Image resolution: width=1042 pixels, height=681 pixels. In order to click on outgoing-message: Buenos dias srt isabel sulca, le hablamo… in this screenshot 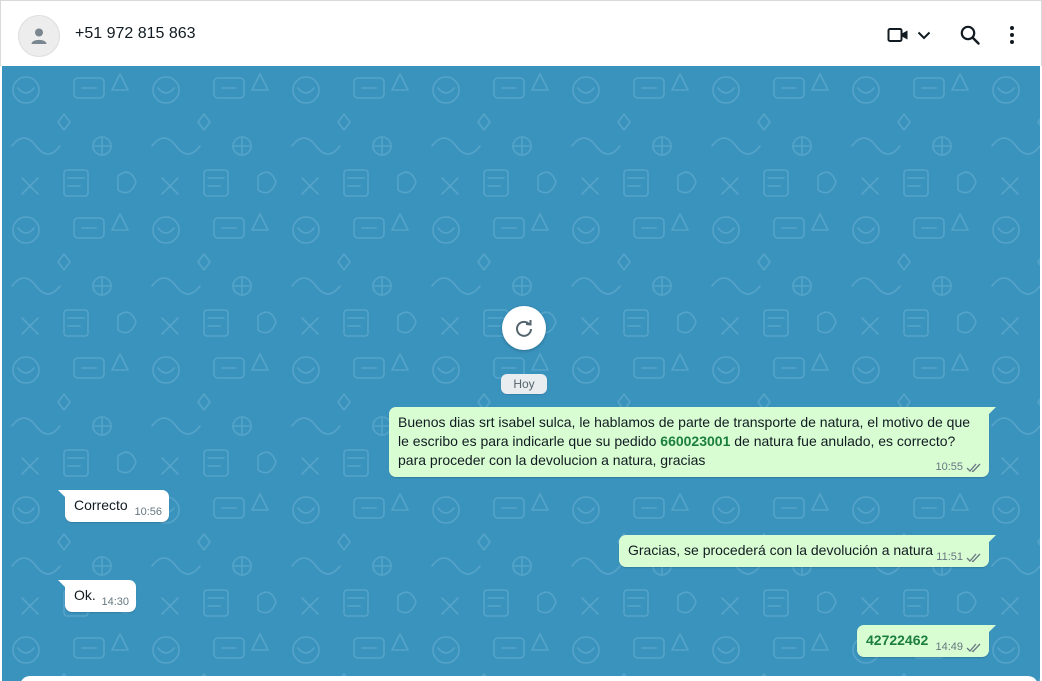, I will do `click(692, 442)`.